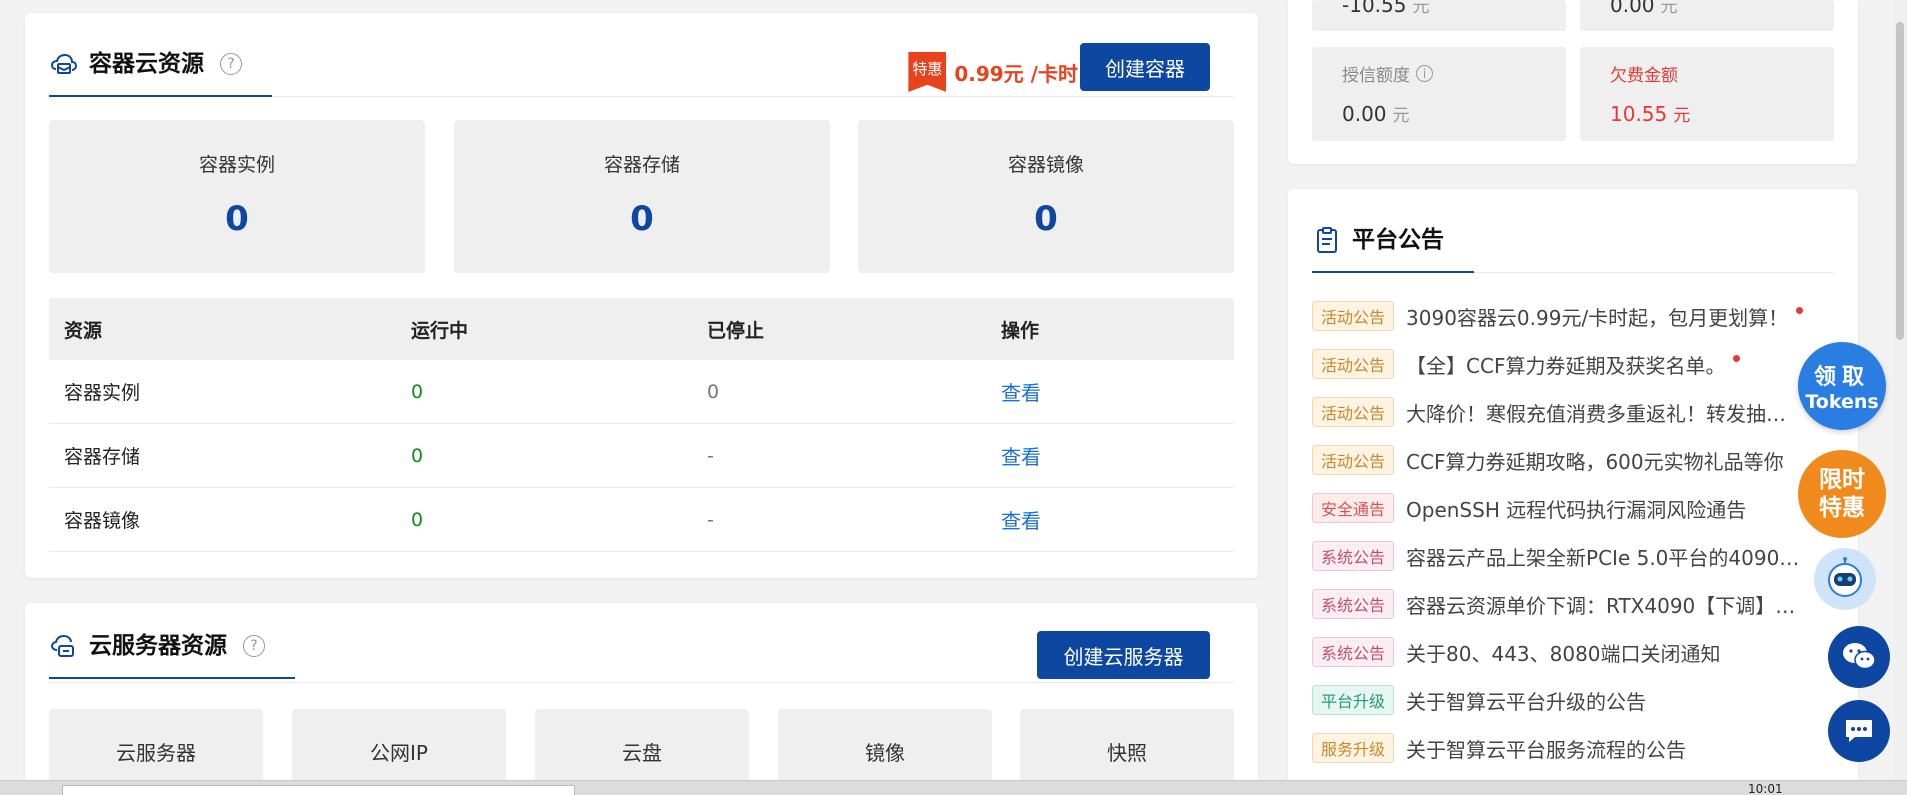 The width and height of the screenshot is (1907, 795). I want to click on container-card-header: 容器云资源 ? 特惠 0.99元 /卡时 起 创建容器, so click(641, 55).